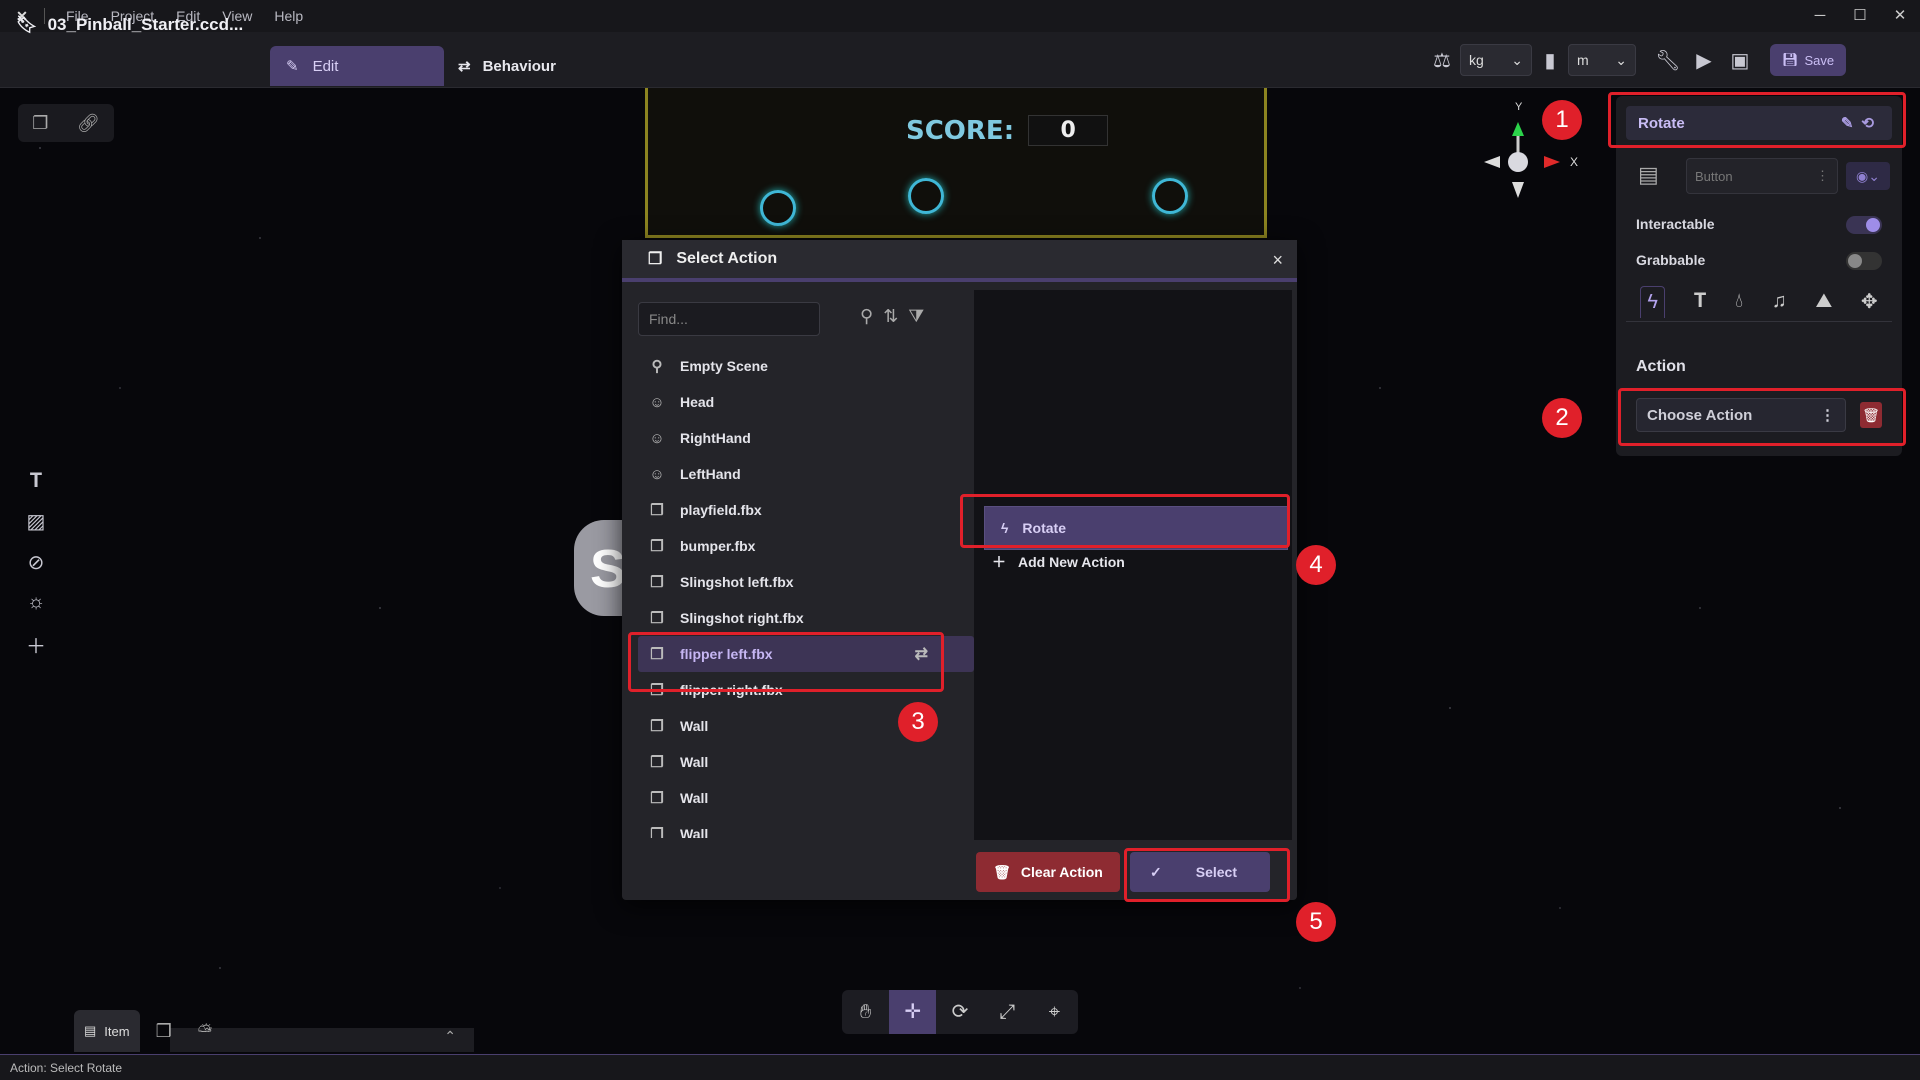 Image resolution: width=1920 pixels, height=1080 pixels. Describe the element at coordinates (960, 130) in the screenshot. I see `score-label: SCORE:` at that location.